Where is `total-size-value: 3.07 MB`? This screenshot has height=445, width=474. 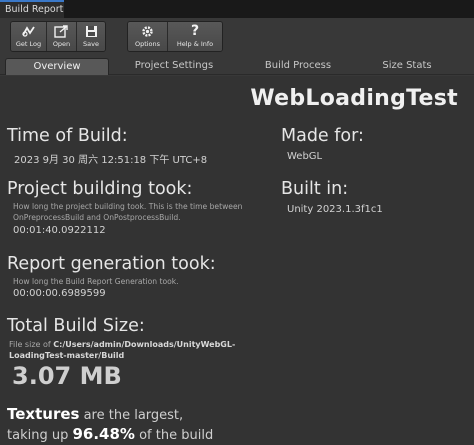 total-size-value: 3.07 MB is located at coordinates (67, 376).